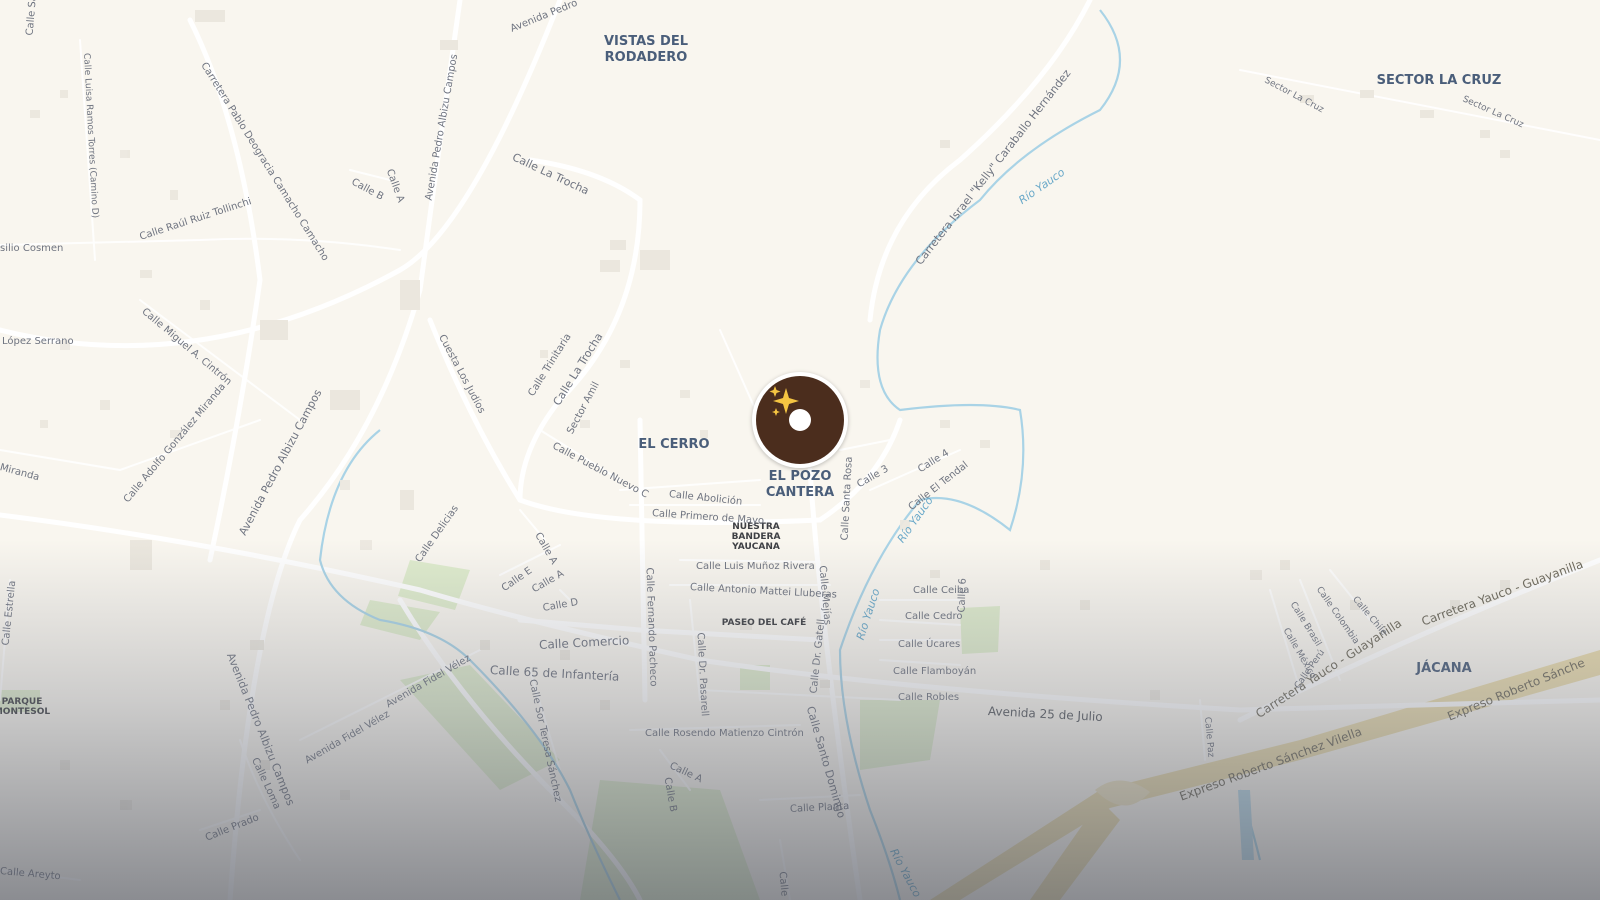 The height and width of the screenshot is (900, 1600). Describe the element at coordinates (25, 707) in the screenshot. I see `area-label-montesol: PARQUEMONTESOL` at that location.